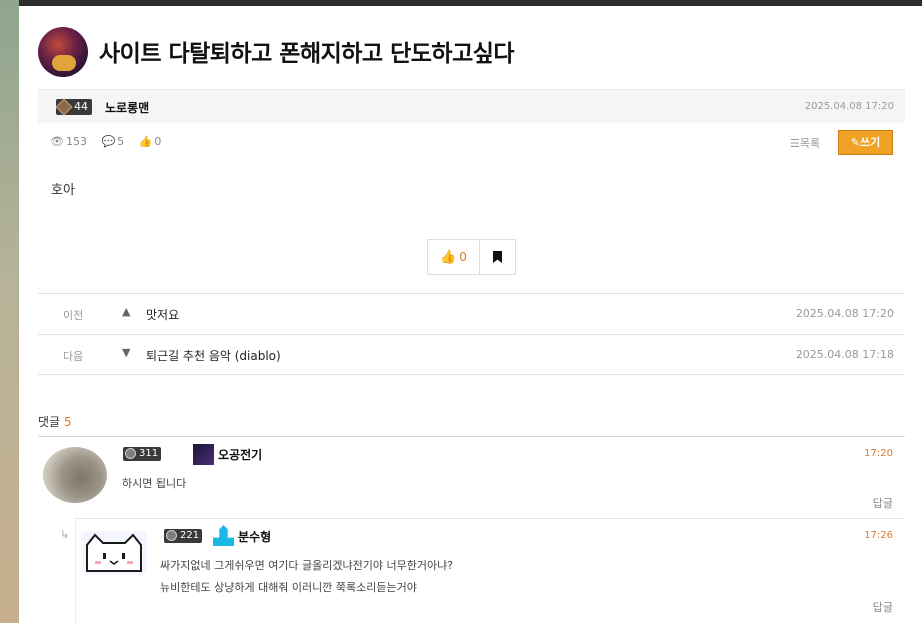 Image resolution: width=922 pixels, height=623 pixels. I want to click on fountain-icon, so click(223, 535).